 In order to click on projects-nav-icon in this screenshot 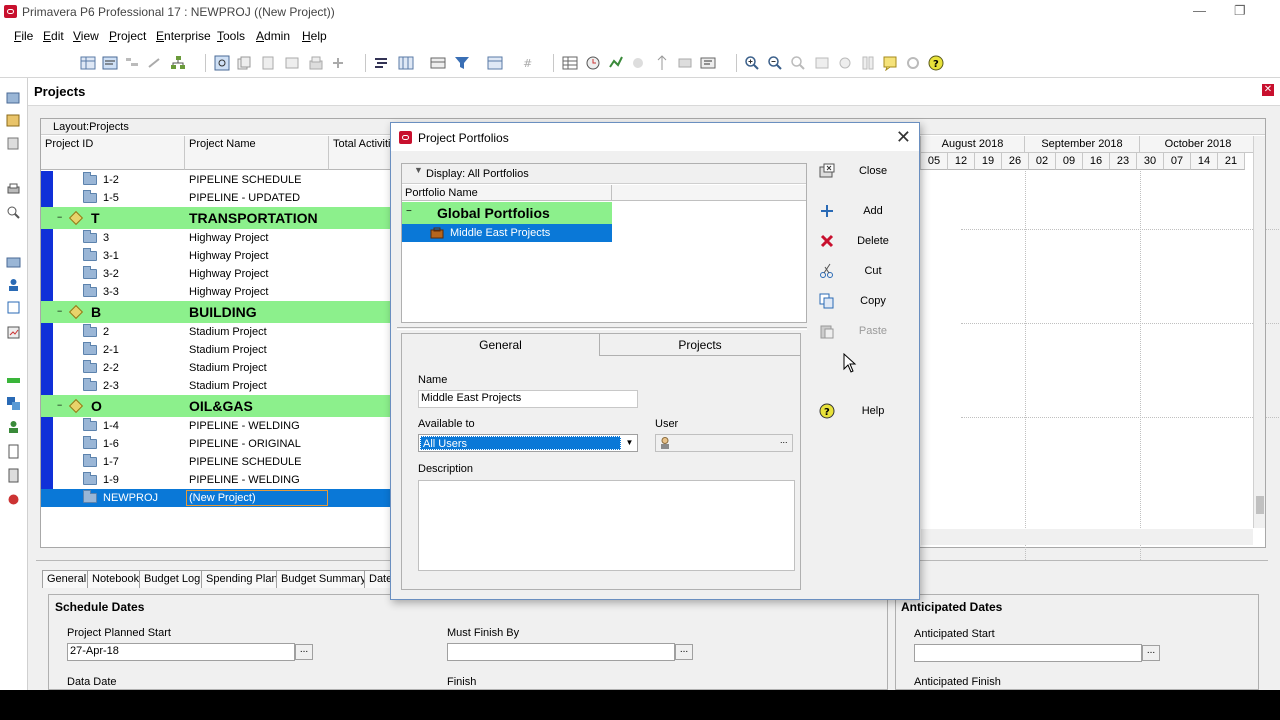, I will do `click(13, 97)`.